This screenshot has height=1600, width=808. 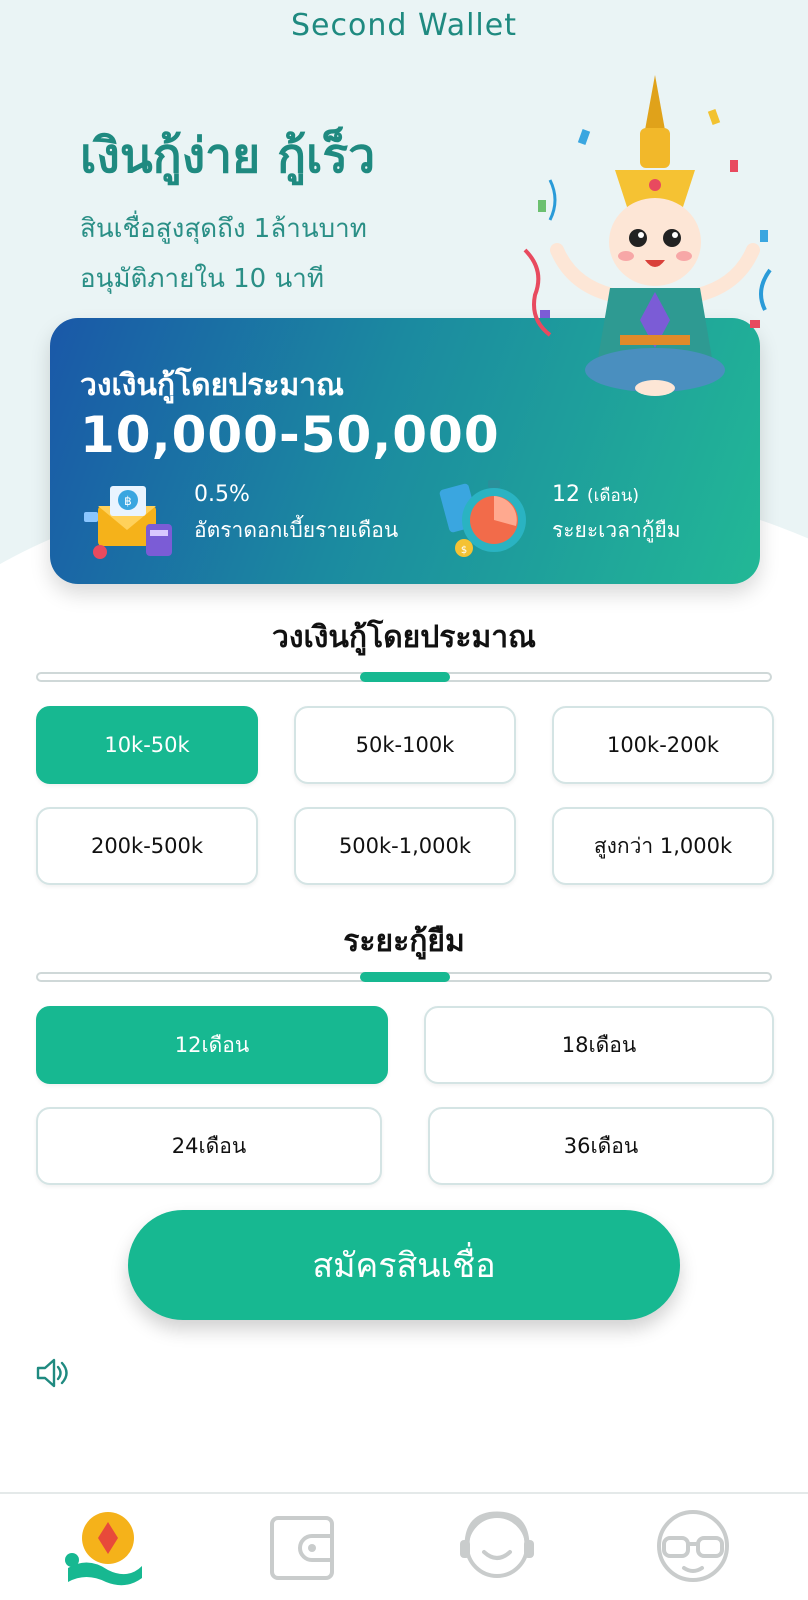 I want to click on amount-option-over-1000k: สูงกว่า 1,000k, so click(x=663, y=846).